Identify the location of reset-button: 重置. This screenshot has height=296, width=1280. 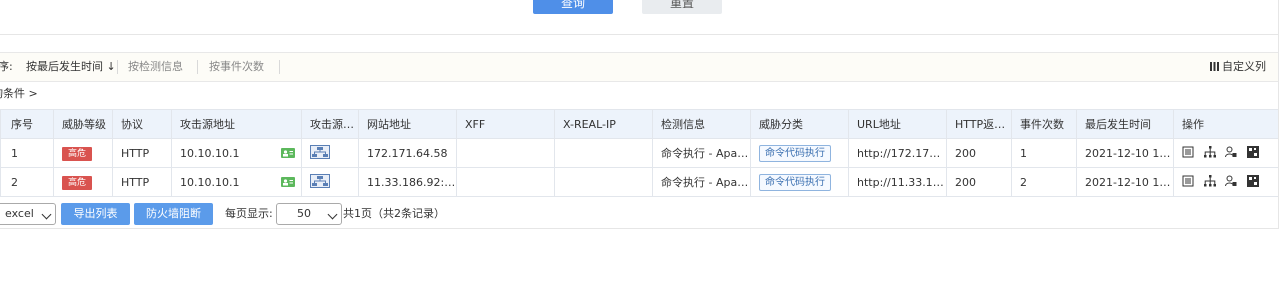
(682, 7).